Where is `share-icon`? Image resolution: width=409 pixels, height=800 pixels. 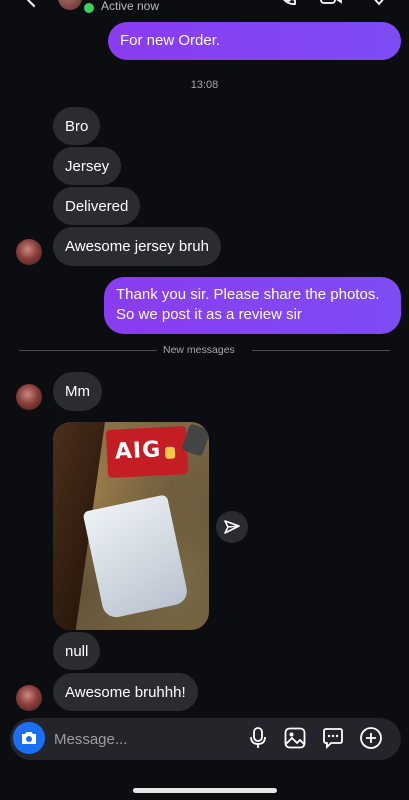 share-icon is located at coordinates (232, 527).